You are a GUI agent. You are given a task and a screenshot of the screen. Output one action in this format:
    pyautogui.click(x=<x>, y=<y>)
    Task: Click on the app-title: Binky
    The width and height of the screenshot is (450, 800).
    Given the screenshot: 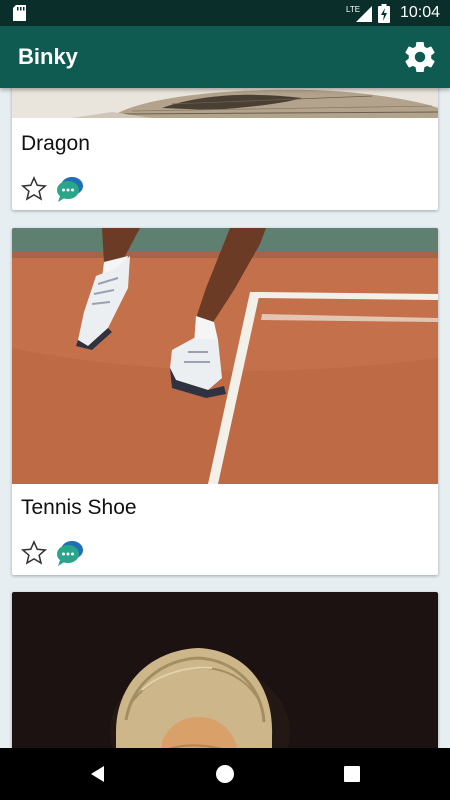 What is the action you would take?
    pyautogui.click(x=48, y=56)
    